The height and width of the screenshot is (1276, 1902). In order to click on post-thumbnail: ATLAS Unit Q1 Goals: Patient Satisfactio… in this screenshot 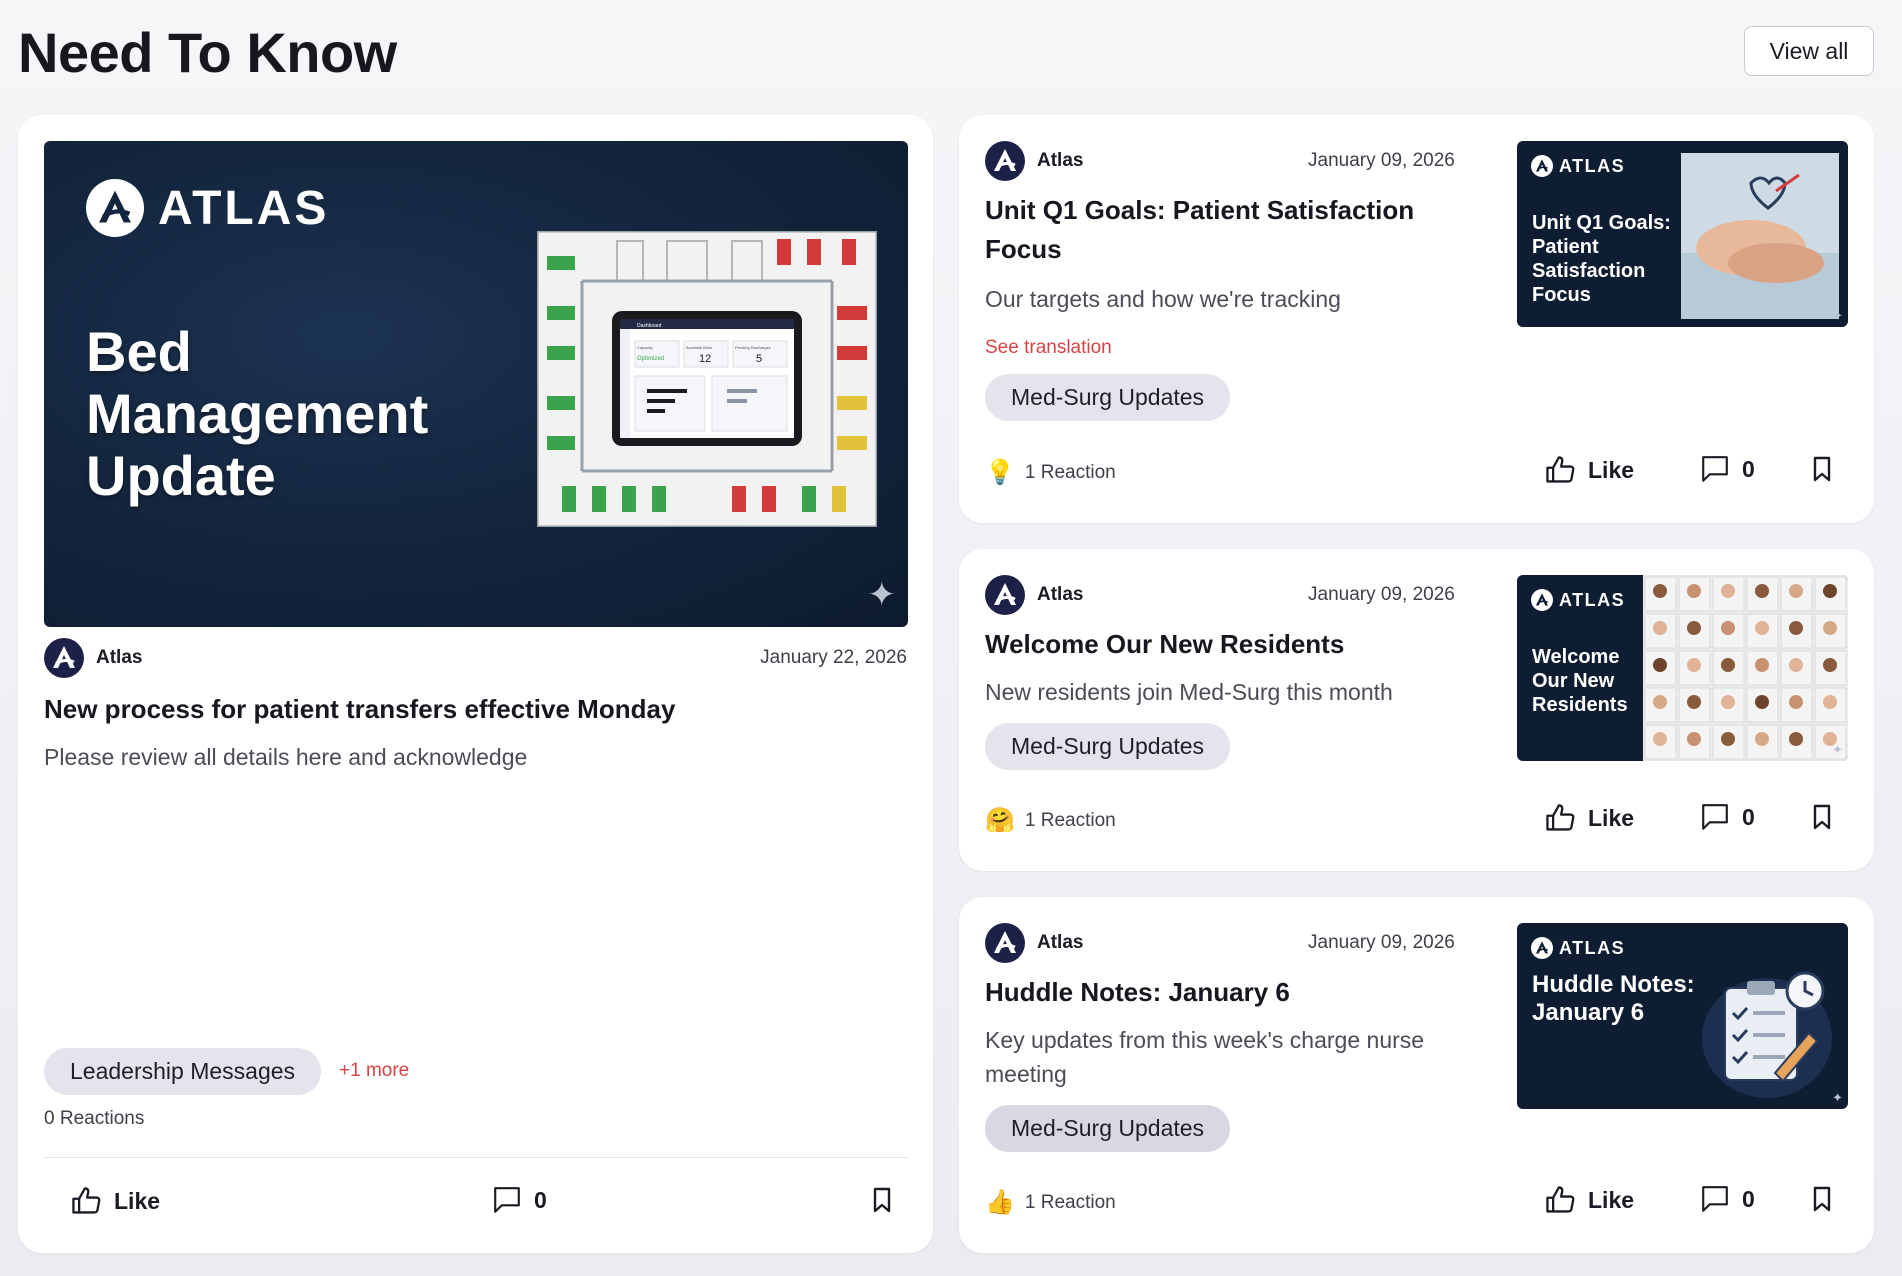, I will do `click(1682, 234)`.